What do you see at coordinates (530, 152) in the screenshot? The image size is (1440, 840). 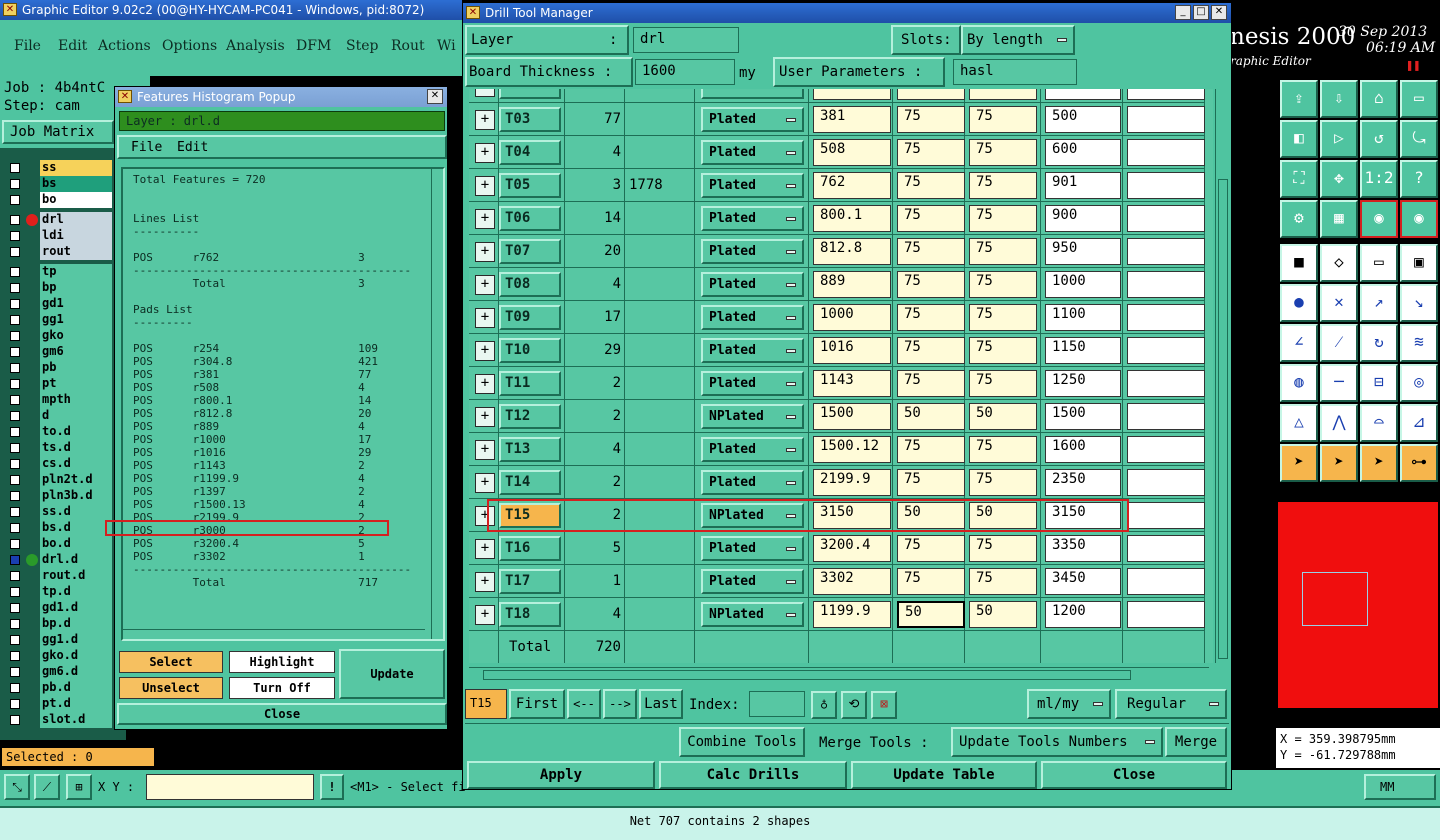 I see `tool-name-button: T04` at bounding box center [530, 152].